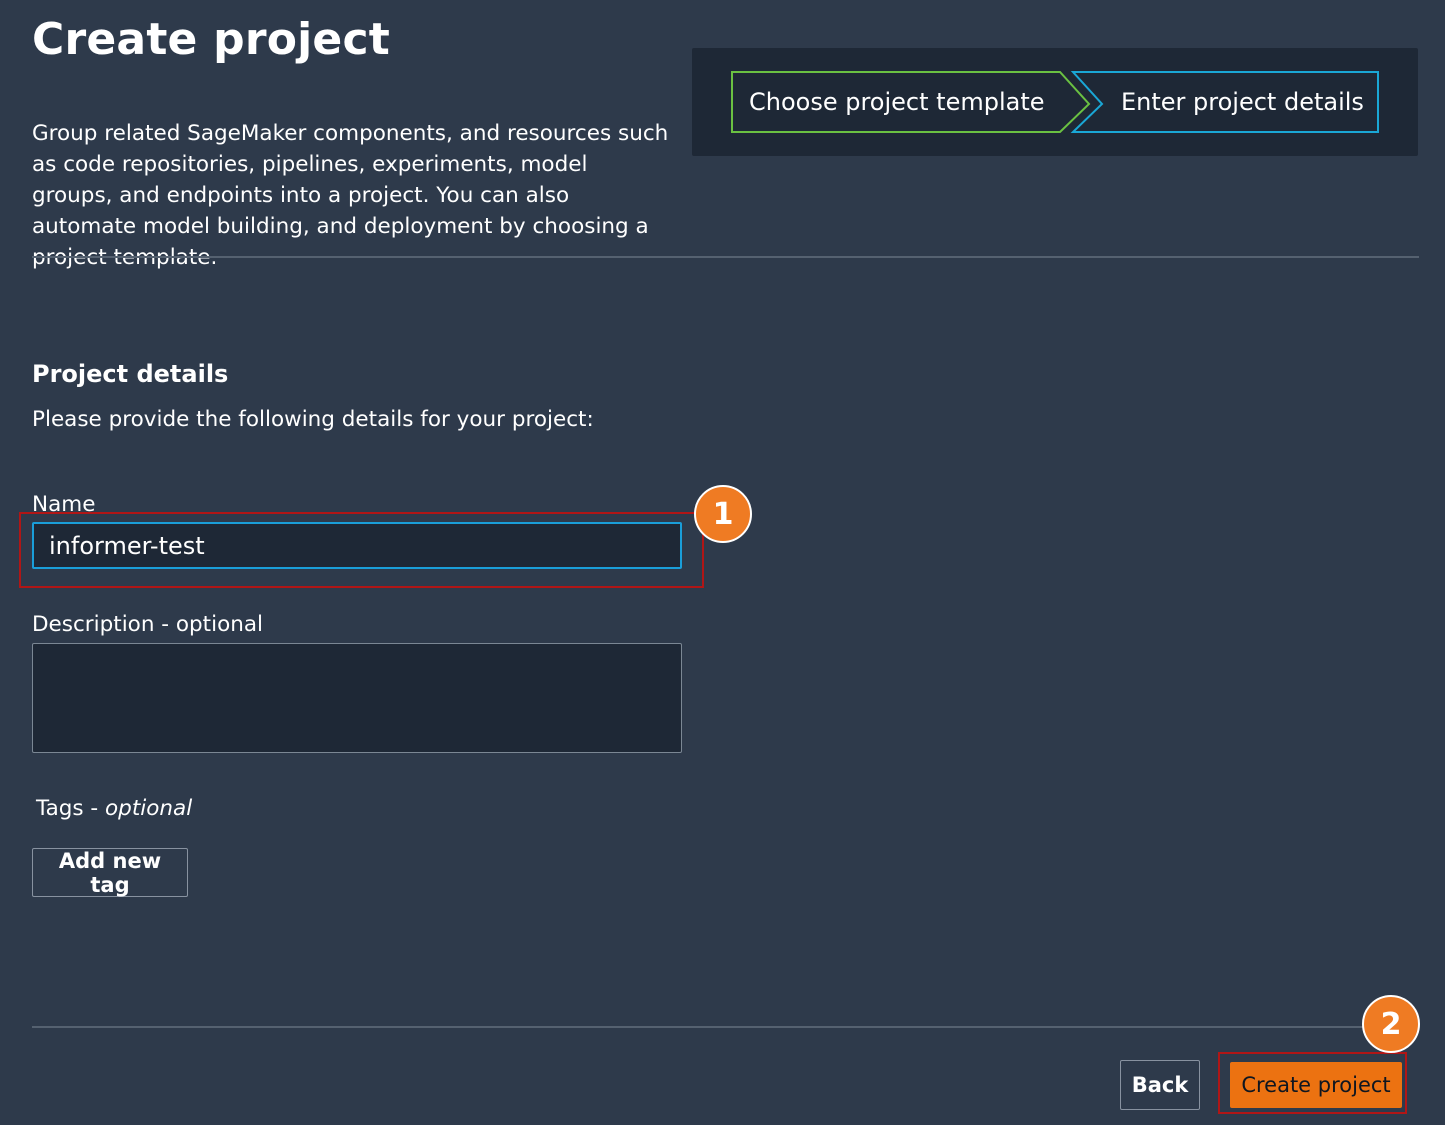 The image size is (1445, 1125). Describe the element at coordinates (897, 102) in the screenshot. I see `step-choose-template: Choose project template` at that location.